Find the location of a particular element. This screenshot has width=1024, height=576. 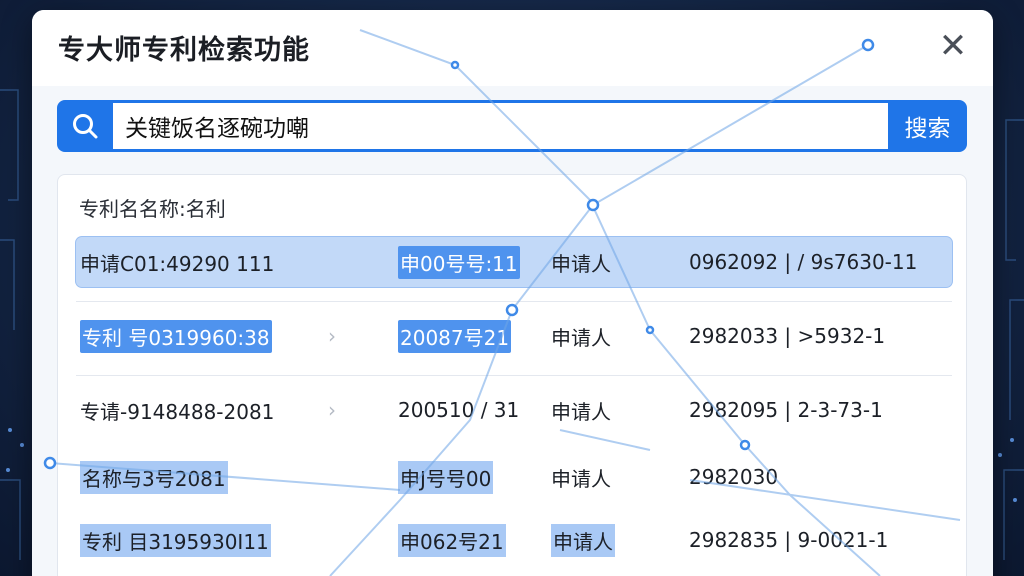

search-icon is located at coordinates (85, 126).